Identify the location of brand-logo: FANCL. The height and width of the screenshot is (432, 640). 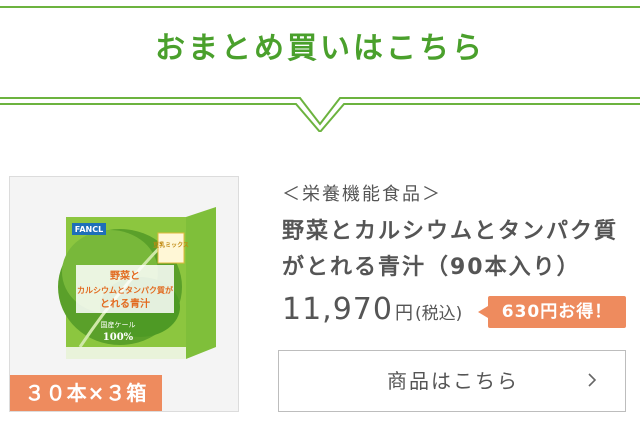
(89, 229).